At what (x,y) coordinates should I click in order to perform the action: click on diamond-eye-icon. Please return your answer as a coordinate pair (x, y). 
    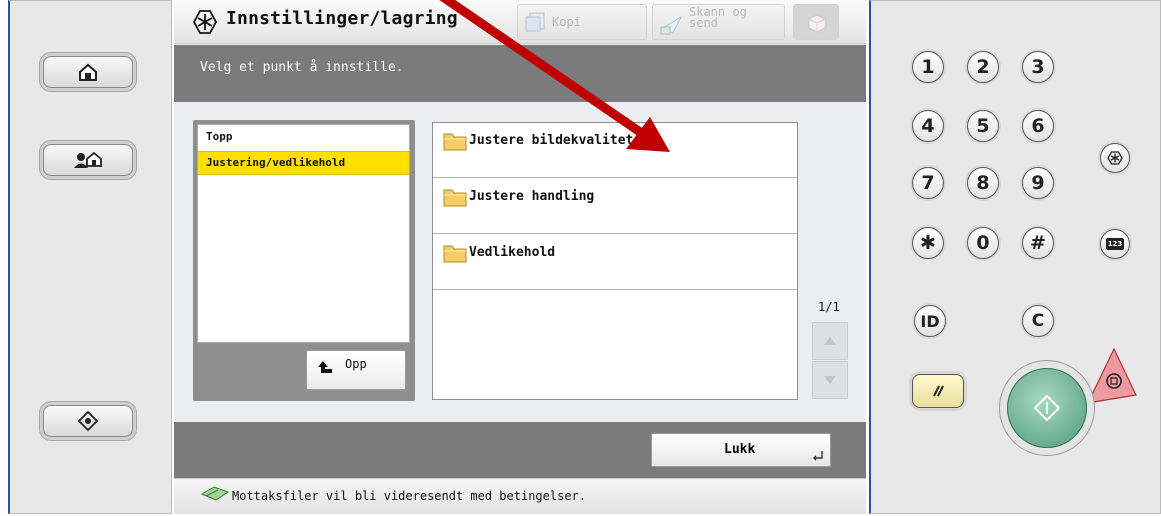
    Looking at the image, I should click on (88, 421).